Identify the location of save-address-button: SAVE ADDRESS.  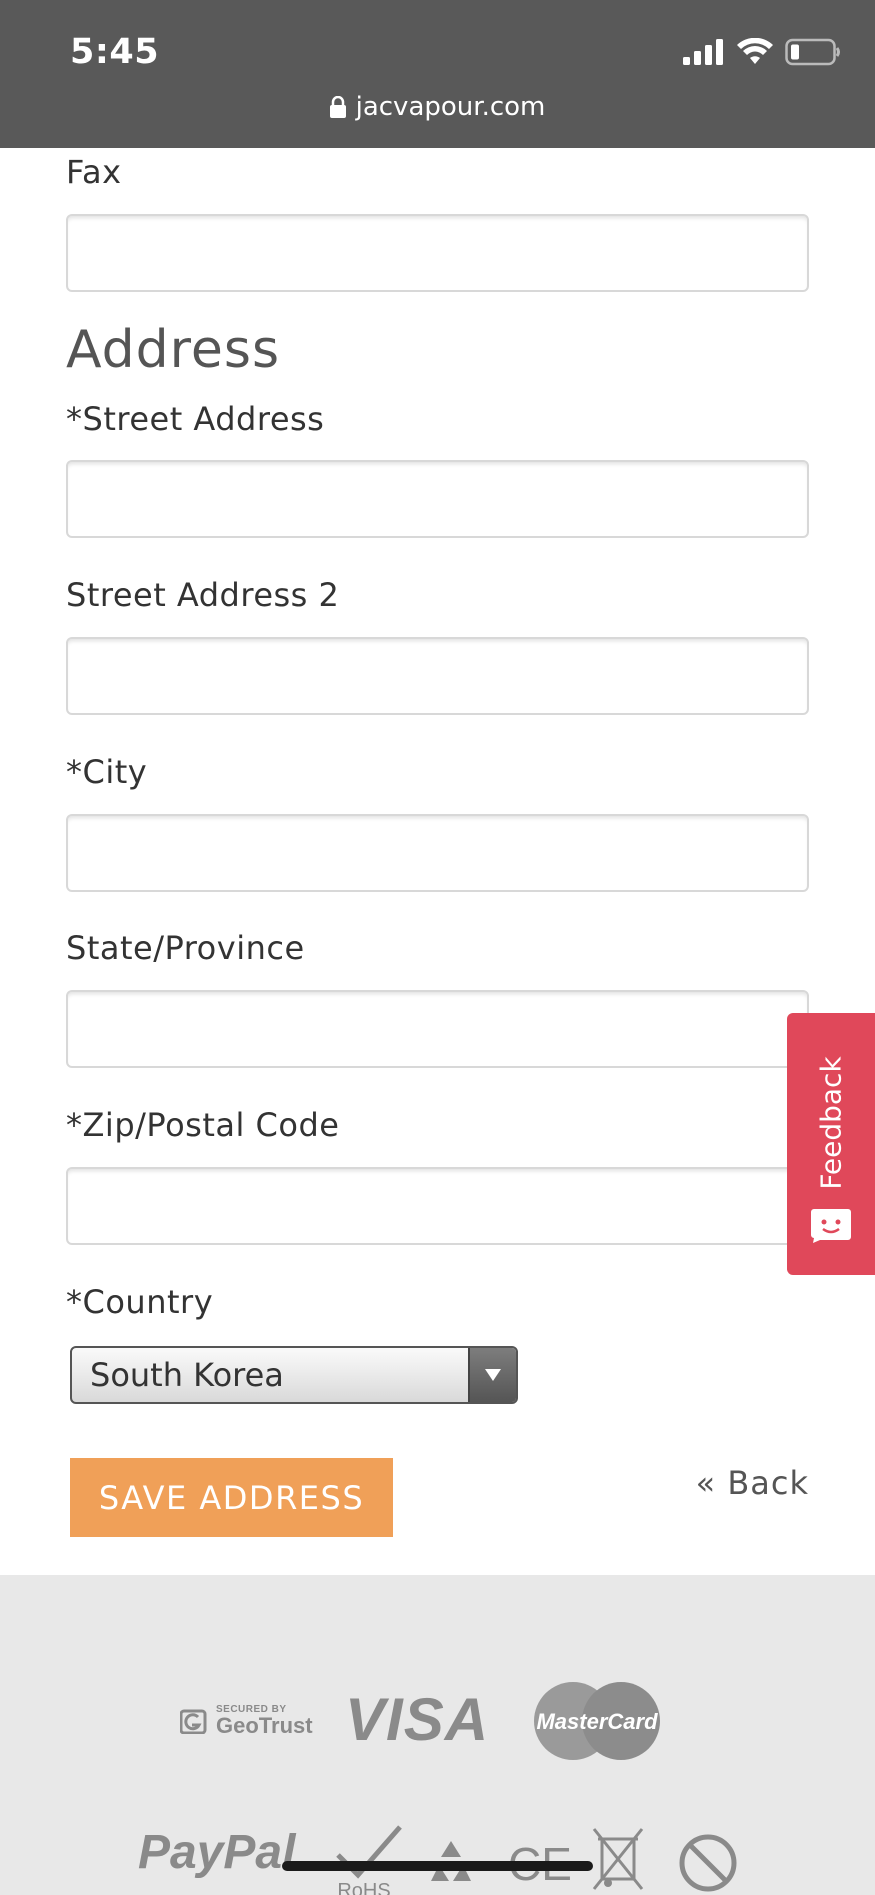
(231, 1497).